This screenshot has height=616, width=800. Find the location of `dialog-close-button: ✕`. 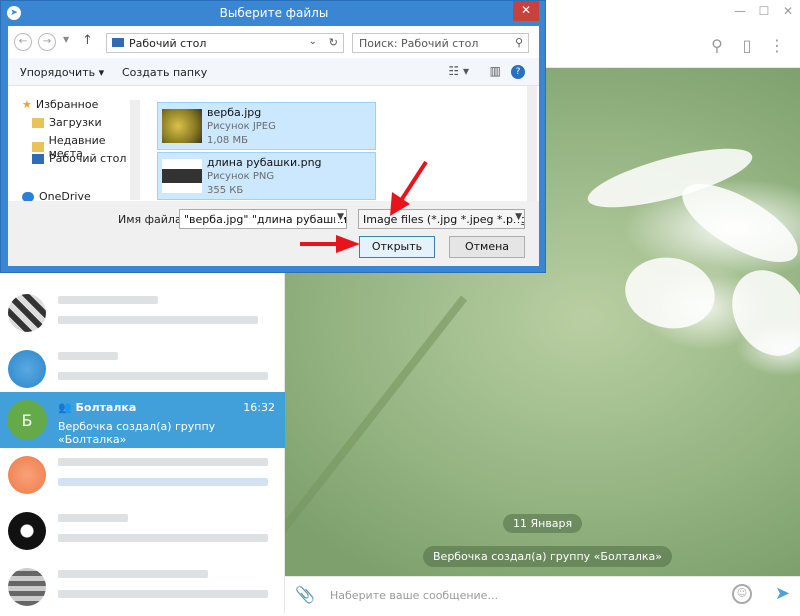

dialog-close-button: ✕ is located at coordinates (526, 11).